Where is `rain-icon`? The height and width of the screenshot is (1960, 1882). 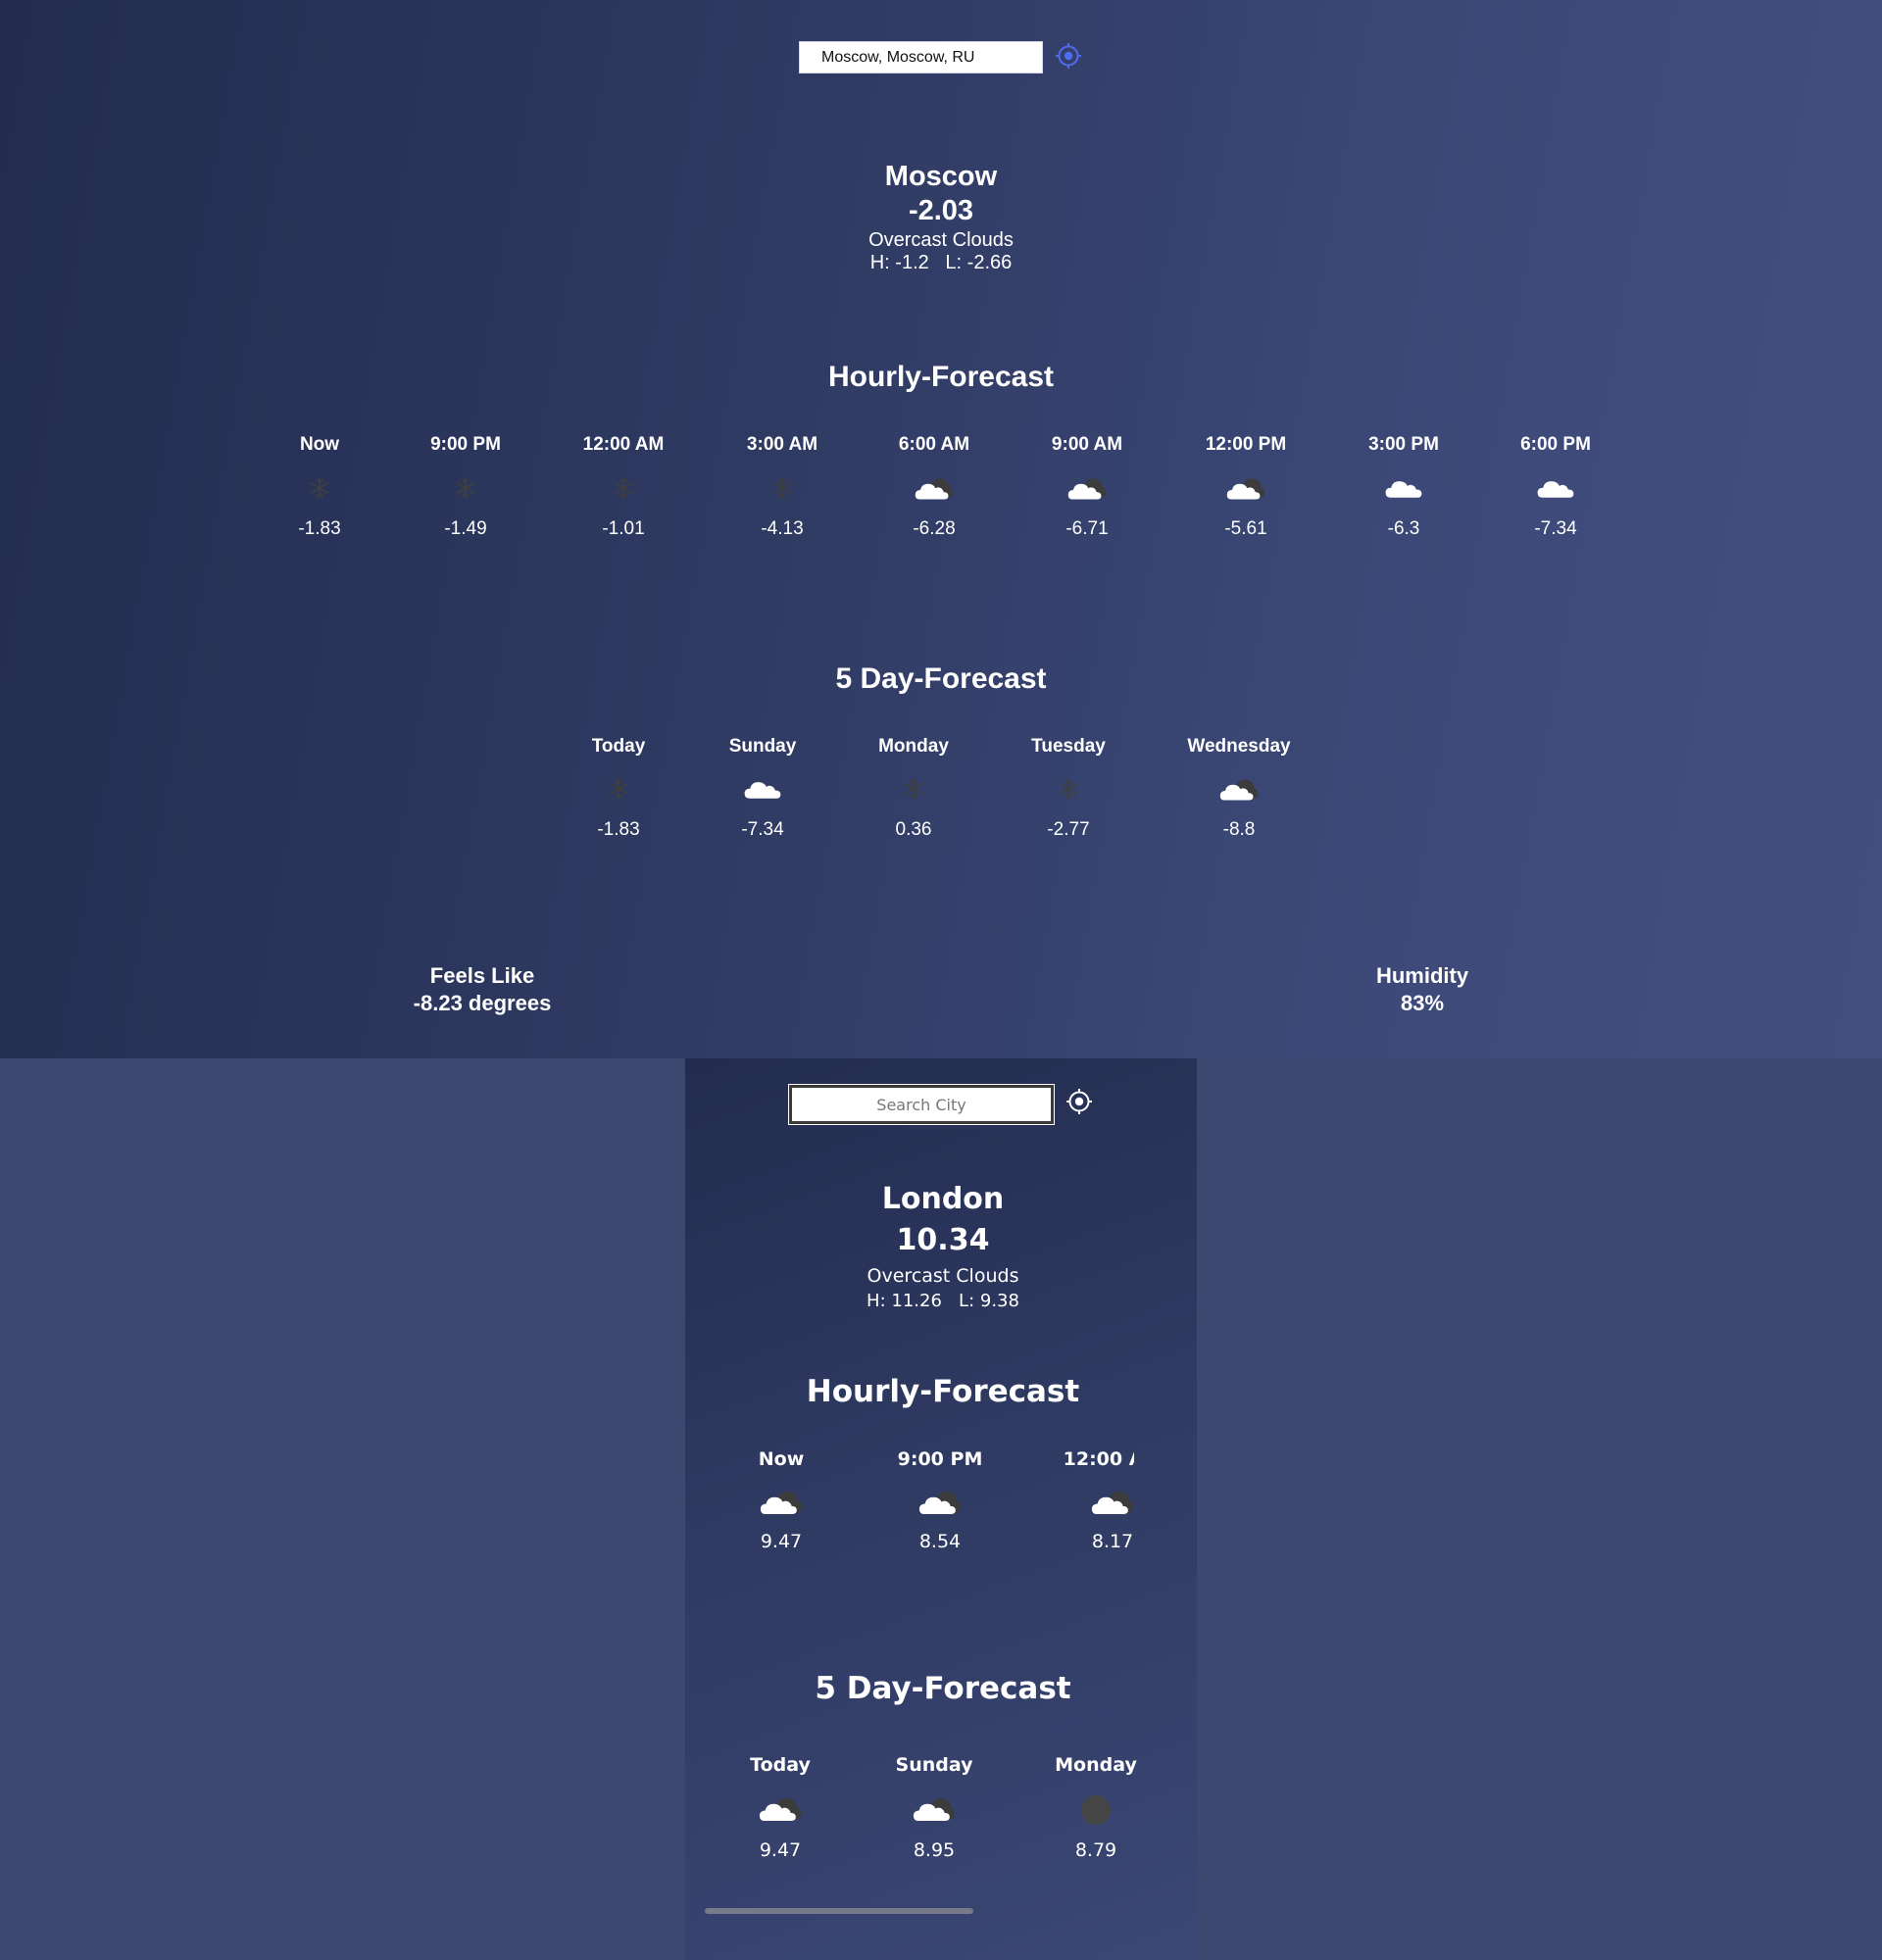
rain-icon is located at coordinates (1096, 1810).